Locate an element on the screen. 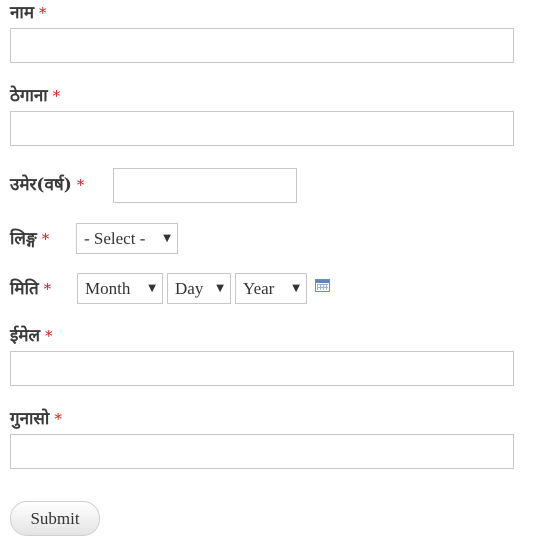 The width and height of the screenshot is (541, 545). year-select-value: Year is located at coordinates (259, 288).